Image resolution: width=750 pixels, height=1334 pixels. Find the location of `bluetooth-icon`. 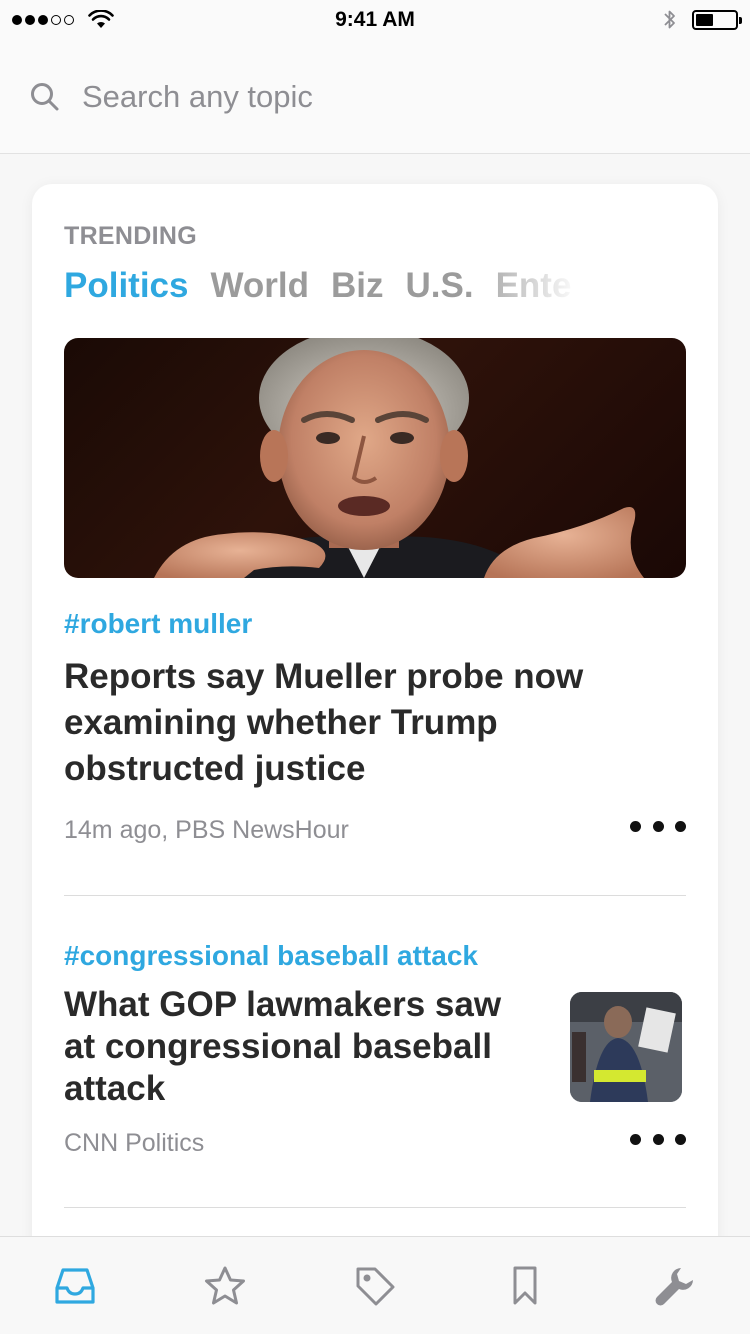

bluetooth-icon is located at coordinates (669, 19).